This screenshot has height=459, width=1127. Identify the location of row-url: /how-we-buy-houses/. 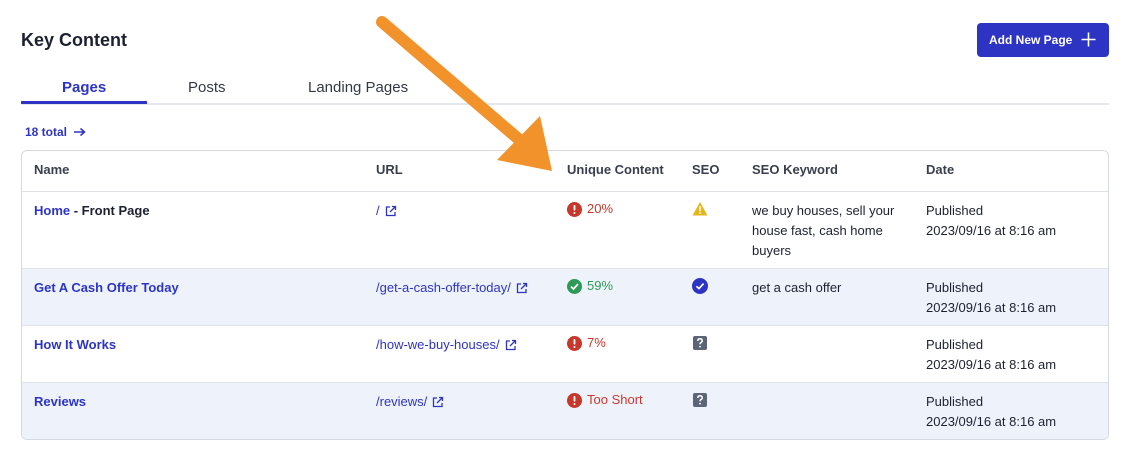
(446, 345).